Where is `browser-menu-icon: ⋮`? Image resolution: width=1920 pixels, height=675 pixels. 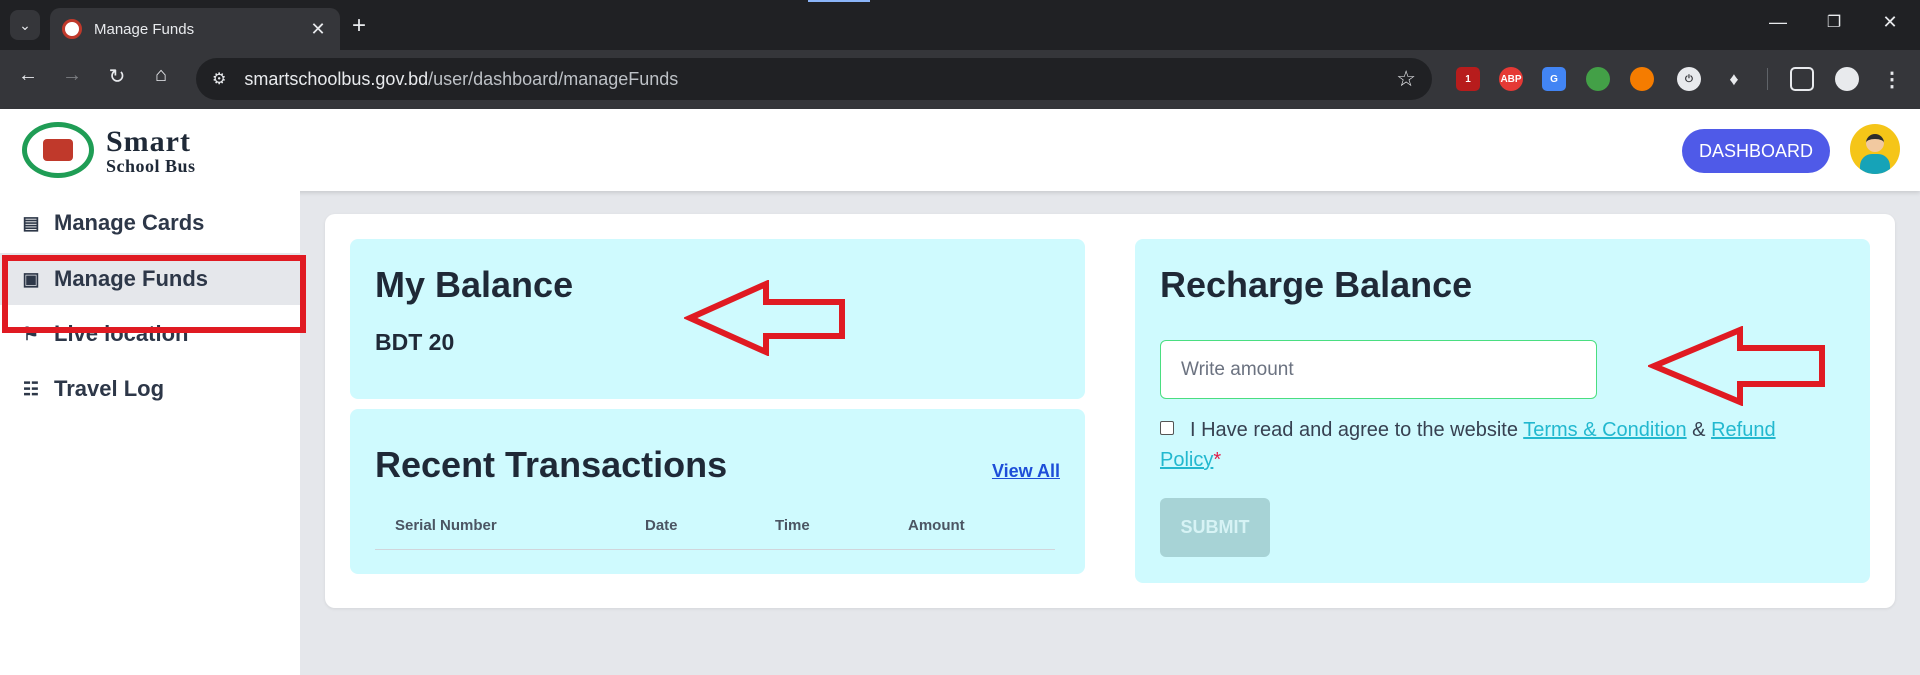 browser-menu-icon: ⋮ is located at coordinates (1892, 79).